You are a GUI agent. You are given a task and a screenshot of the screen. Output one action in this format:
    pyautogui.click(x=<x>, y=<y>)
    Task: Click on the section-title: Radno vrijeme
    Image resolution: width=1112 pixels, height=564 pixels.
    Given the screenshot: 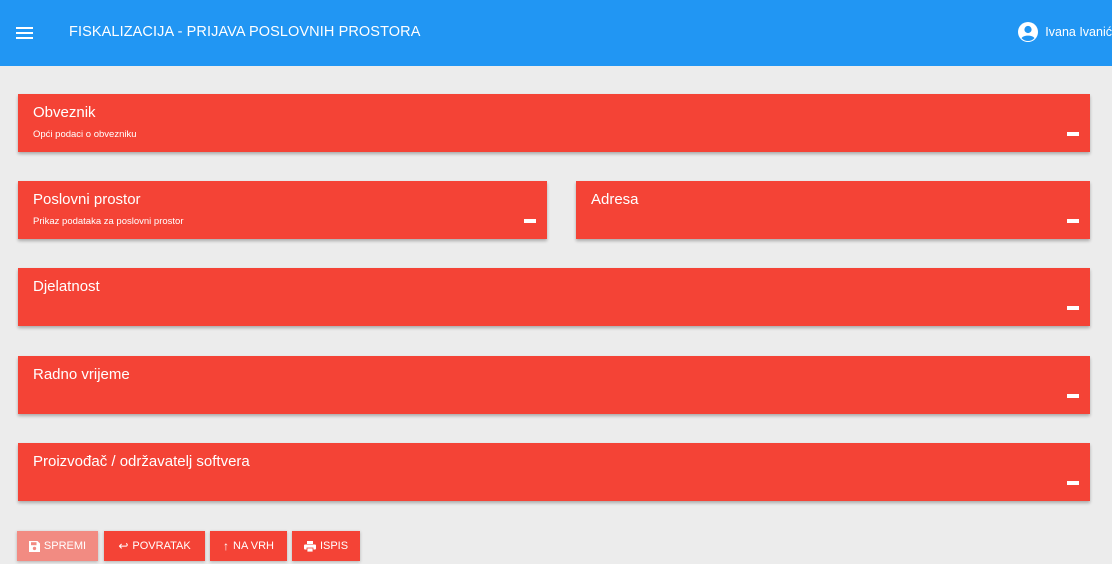 What is the action you would take?
    pyautogui.click(x=81, y=374)
    